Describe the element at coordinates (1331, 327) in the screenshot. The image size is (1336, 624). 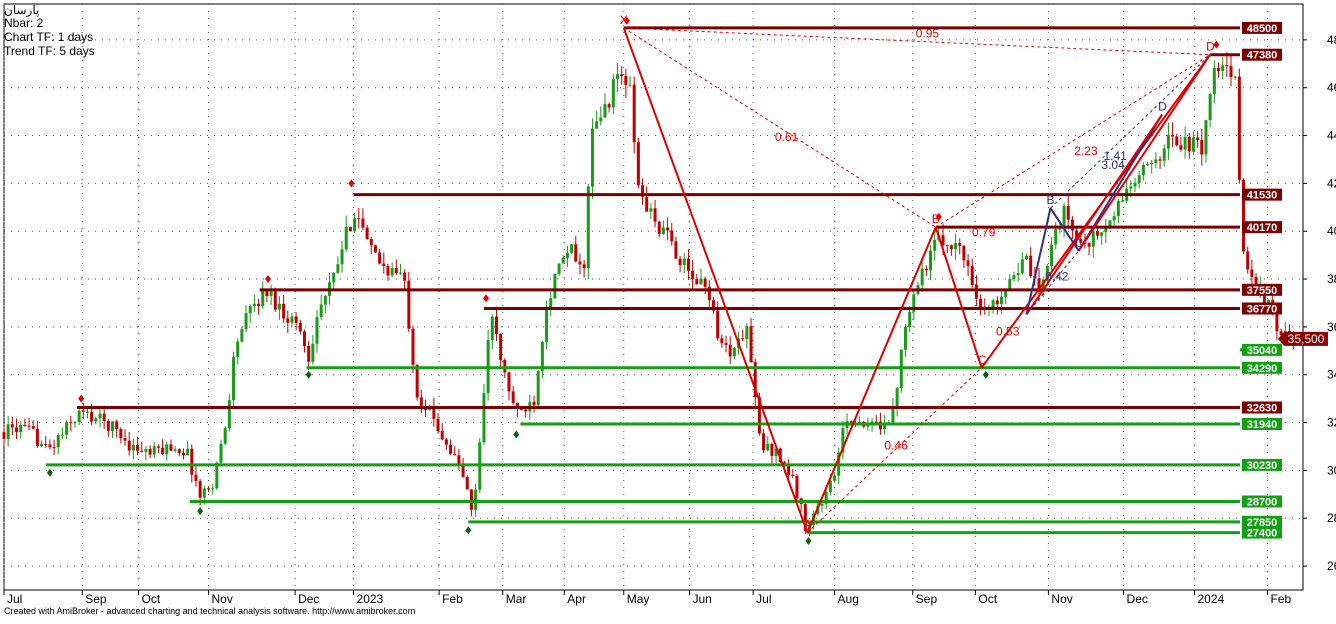
I see `y-tick-label: 36,000` at that location.